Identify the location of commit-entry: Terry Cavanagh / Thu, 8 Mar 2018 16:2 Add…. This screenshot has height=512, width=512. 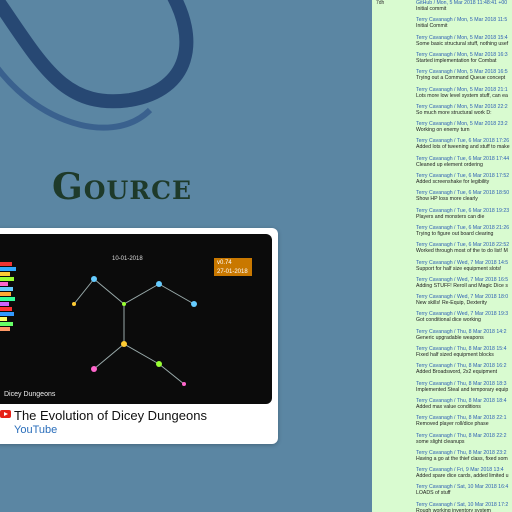
(464, 369).